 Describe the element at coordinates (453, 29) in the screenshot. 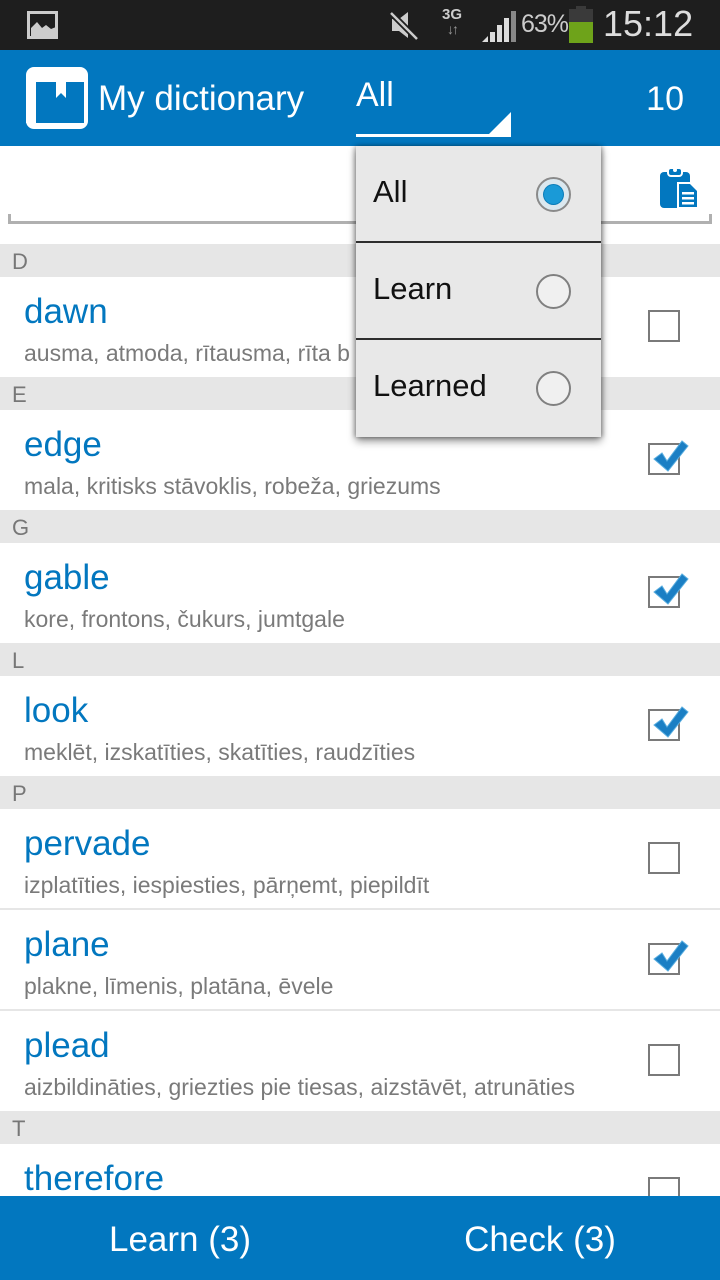

I see `data-arrows-icon: ↓↑` at that location.